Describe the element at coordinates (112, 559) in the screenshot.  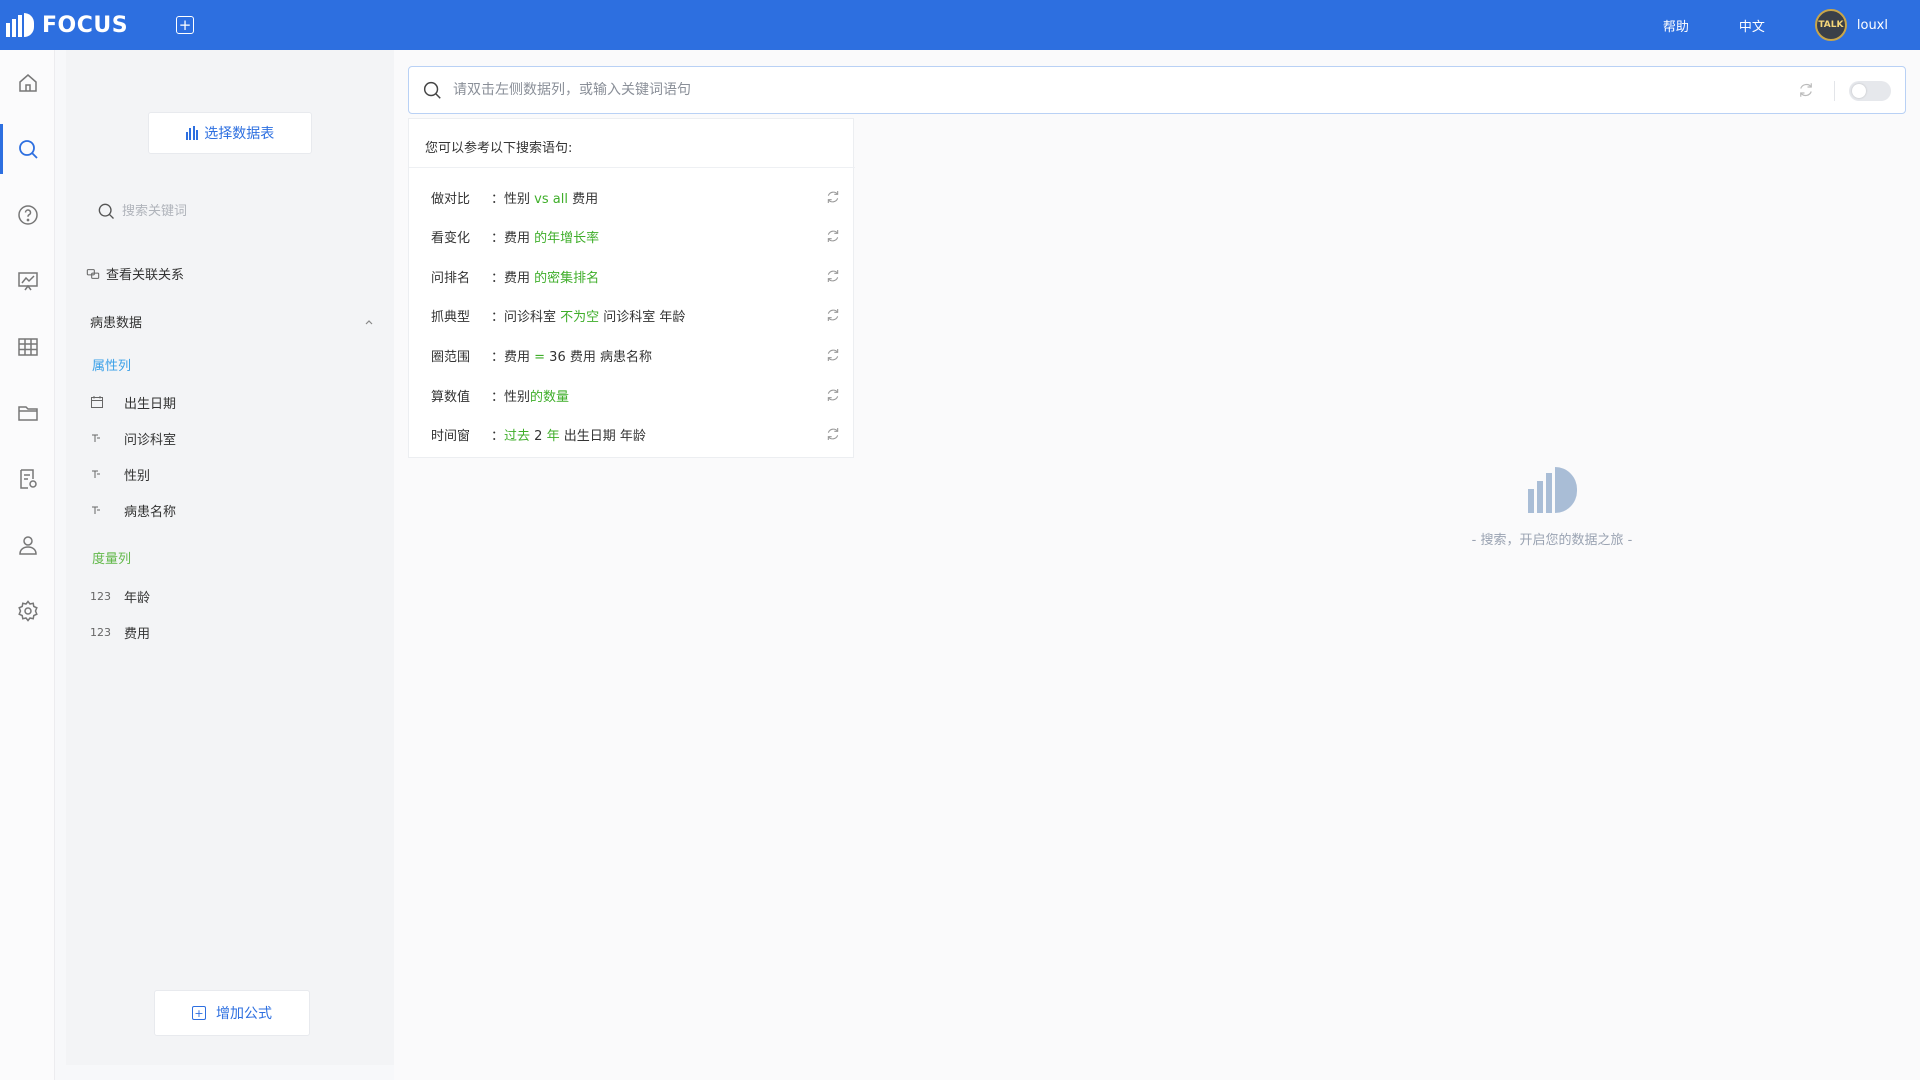
I see `measure-section-label: 度量列` at that location.